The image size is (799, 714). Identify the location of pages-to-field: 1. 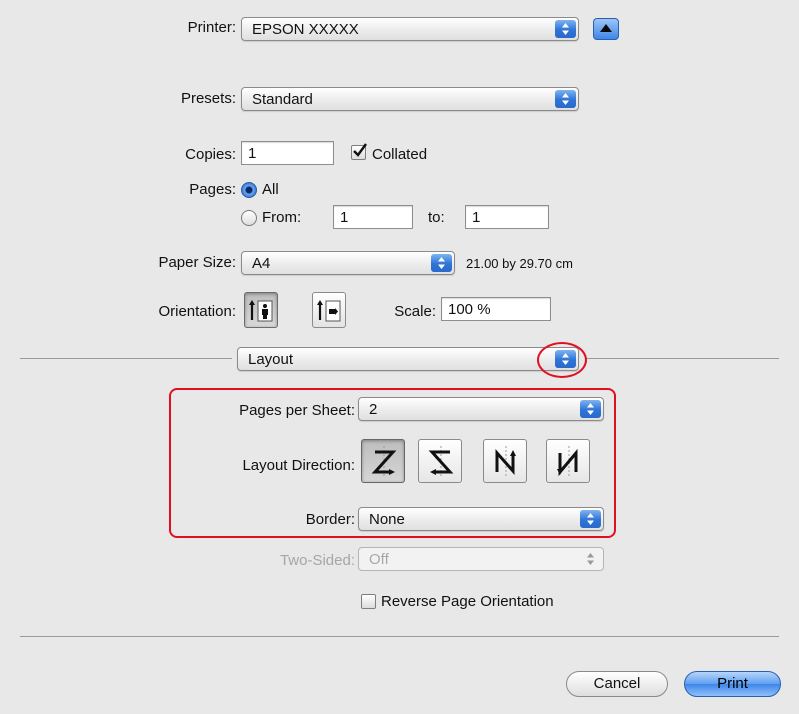
(507, 217).